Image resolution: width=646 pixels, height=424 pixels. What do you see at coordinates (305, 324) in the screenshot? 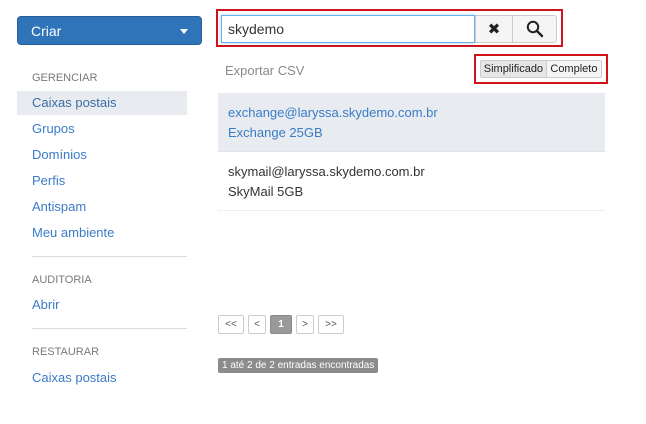
I see `next-page-button: >` at bounding box center [305, 324].